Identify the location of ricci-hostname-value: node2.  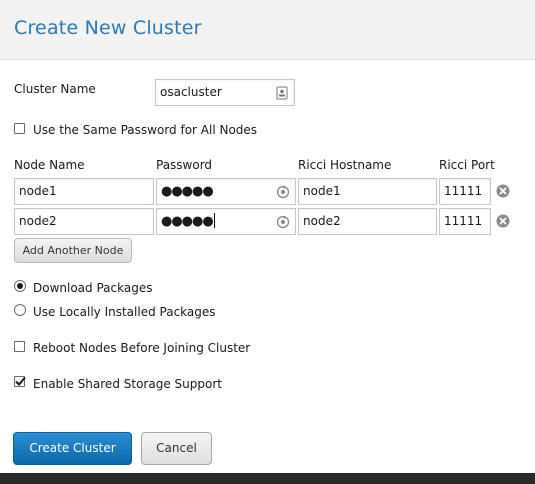
(322, 221).